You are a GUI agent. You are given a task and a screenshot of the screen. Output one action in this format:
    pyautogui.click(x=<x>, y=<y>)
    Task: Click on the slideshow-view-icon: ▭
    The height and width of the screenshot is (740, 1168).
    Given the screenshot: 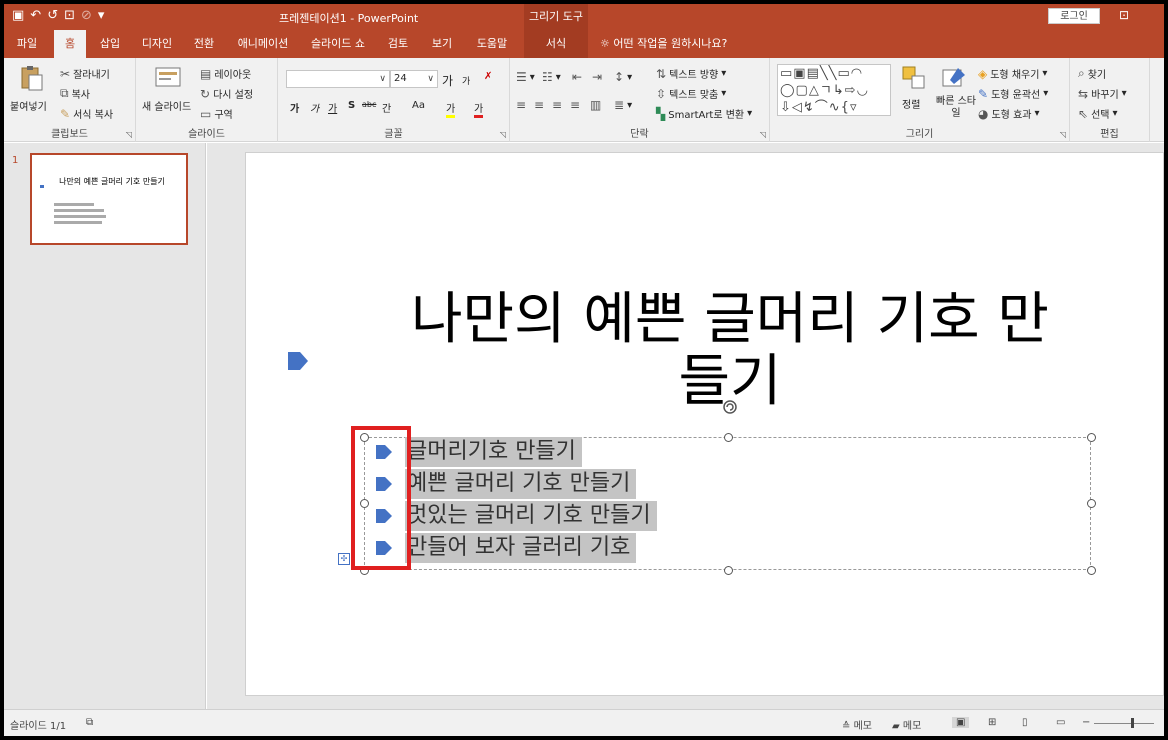 What is the action you would take?
    pyautogui.click(x=1060, y=722)
    